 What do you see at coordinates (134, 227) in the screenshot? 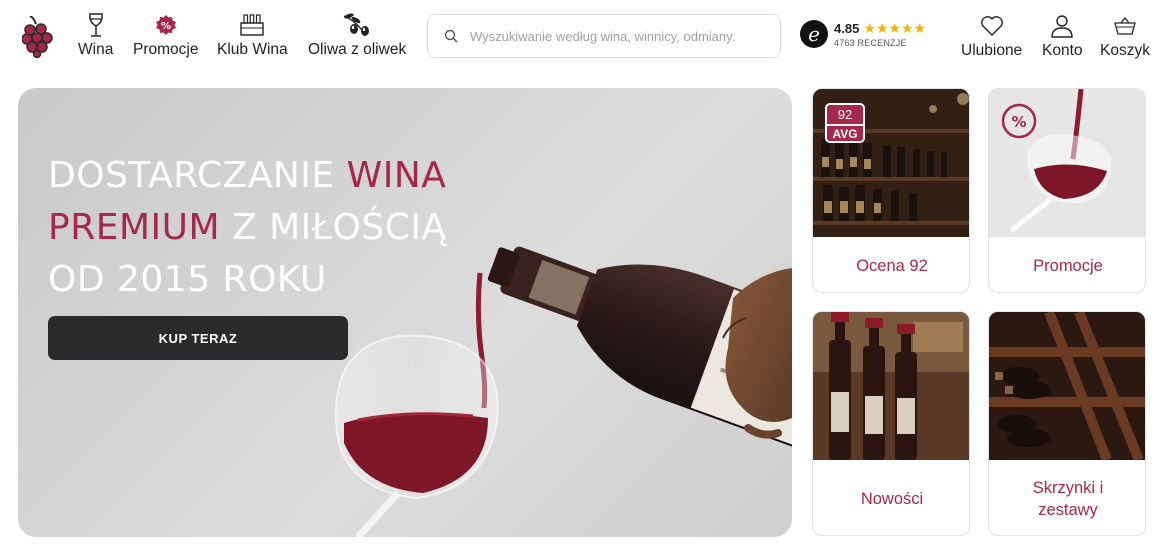
I see `hero-line2-accent: PREMIUM` at bounding box center [134, 227].